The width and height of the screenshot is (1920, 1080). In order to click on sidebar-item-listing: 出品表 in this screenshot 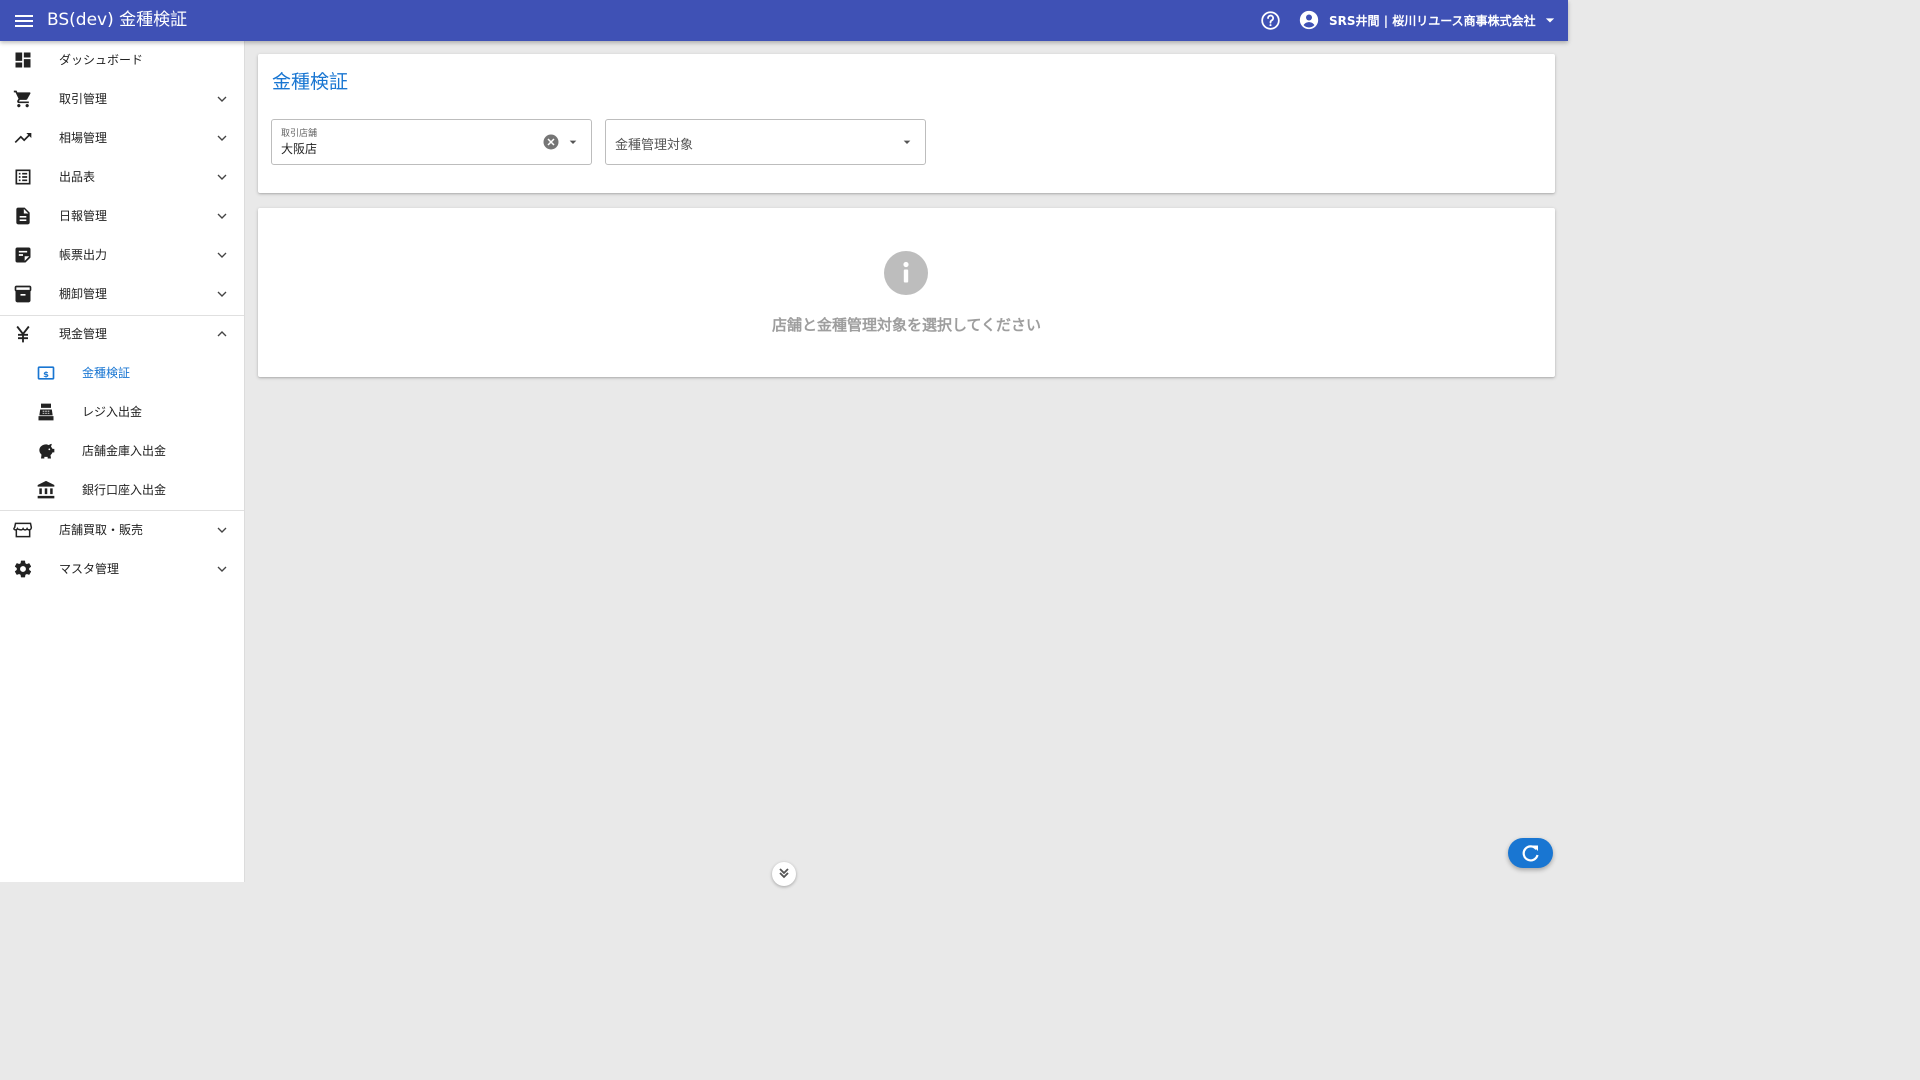, I will do `click(122, 177)`.